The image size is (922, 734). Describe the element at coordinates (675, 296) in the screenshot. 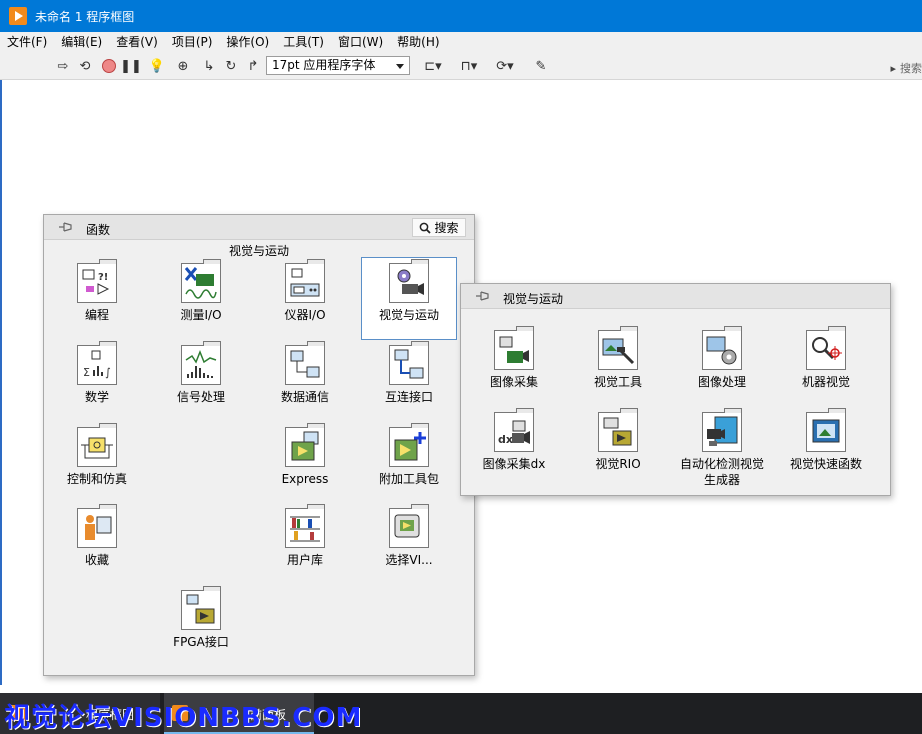

I see `subpalette-header: 视觉与运动` at that location.